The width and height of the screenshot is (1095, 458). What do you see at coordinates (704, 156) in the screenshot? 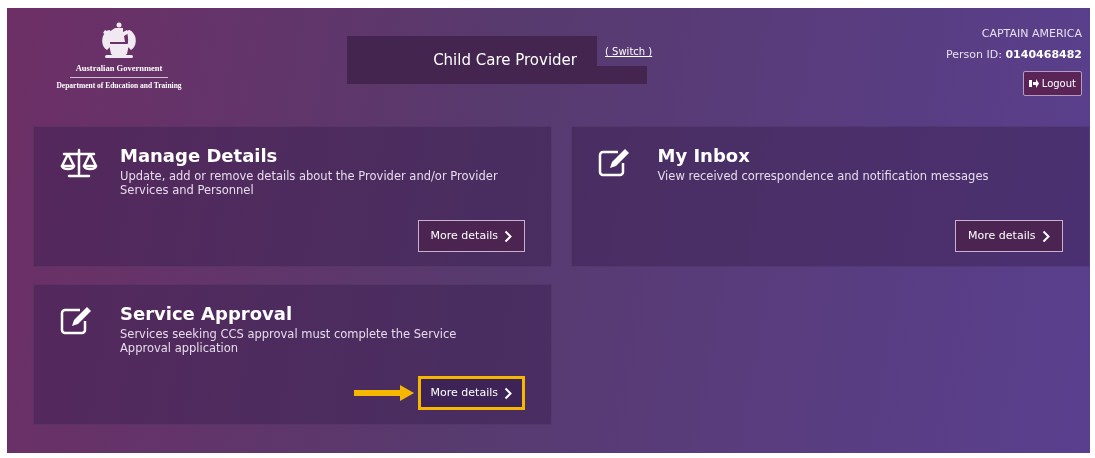
I see `card-title: My Inbox` at bounding box center [704, 156].